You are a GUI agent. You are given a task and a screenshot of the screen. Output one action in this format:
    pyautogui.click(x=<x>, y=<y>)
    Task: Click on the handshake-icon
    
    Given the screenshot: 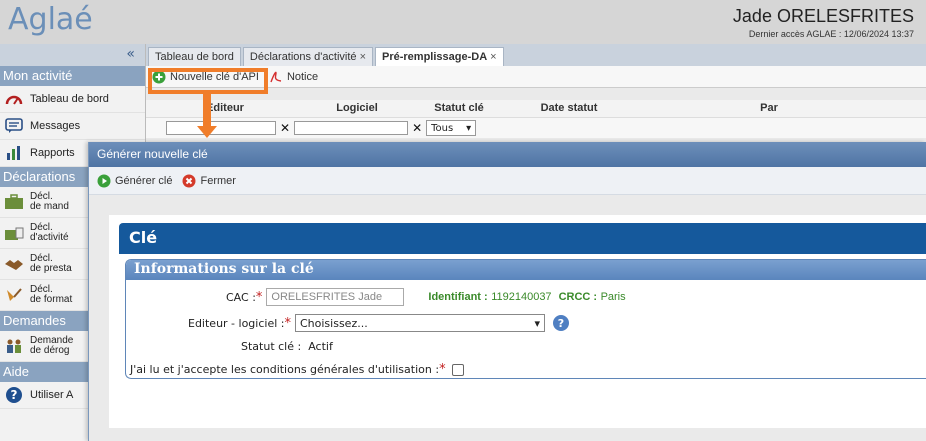 What is the action you would take?
    pyautogui.click(x=14, y=264)
    